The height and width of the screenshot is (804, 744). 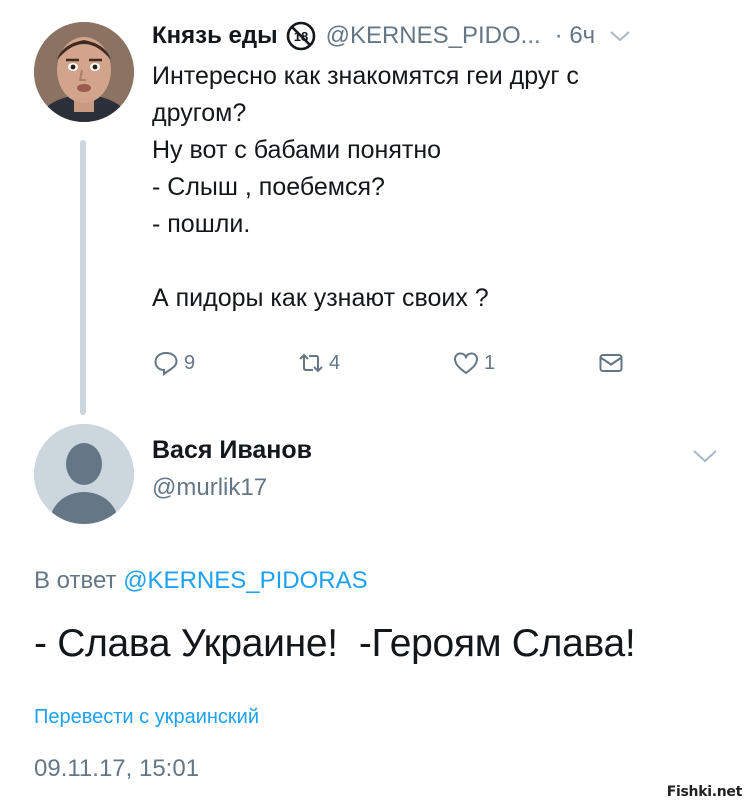 What do you see at coordinates (397, 363) in the screenshot?
I see `tweet-actions: 9 4 1` at bounding box center [397, 363].